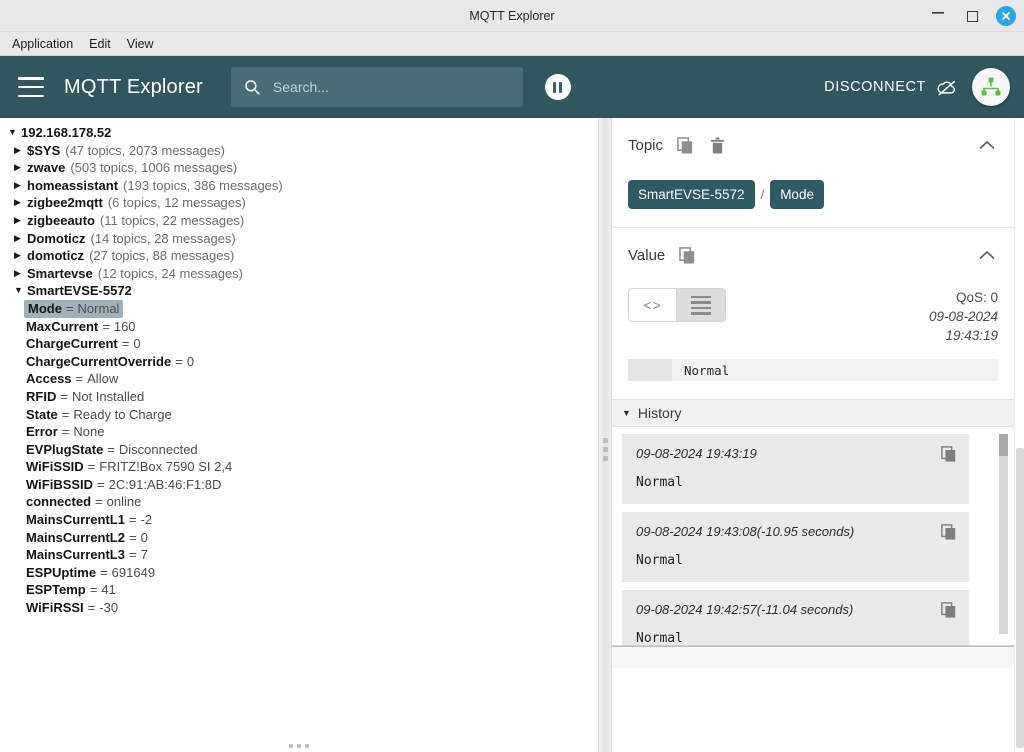 The image size is (1024, 752). What do you see at coordinates (299, 203) in the screenshot?
I see `tree-node-zigbee2mqtt: zigbee2mqtt (6 topics, 12 messages)` at bounding box center [299, 203].